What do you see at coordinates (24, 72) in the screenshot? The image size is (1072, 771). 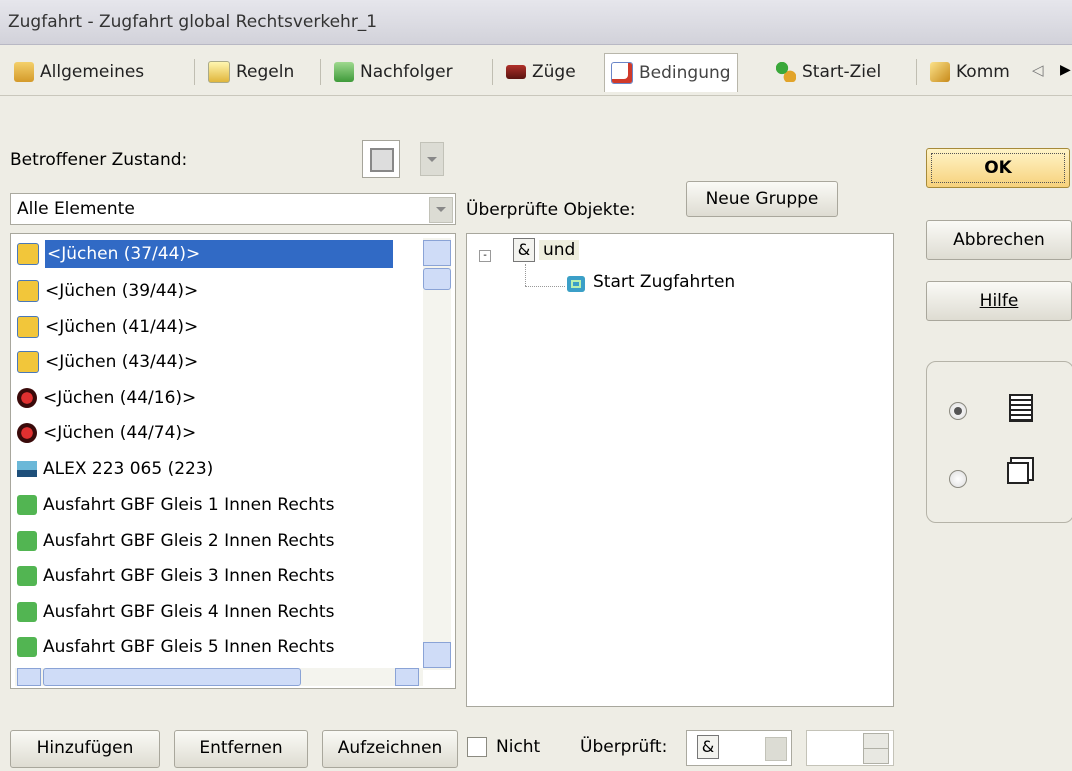 I see `general-icon` at bounding box center [24, 72].